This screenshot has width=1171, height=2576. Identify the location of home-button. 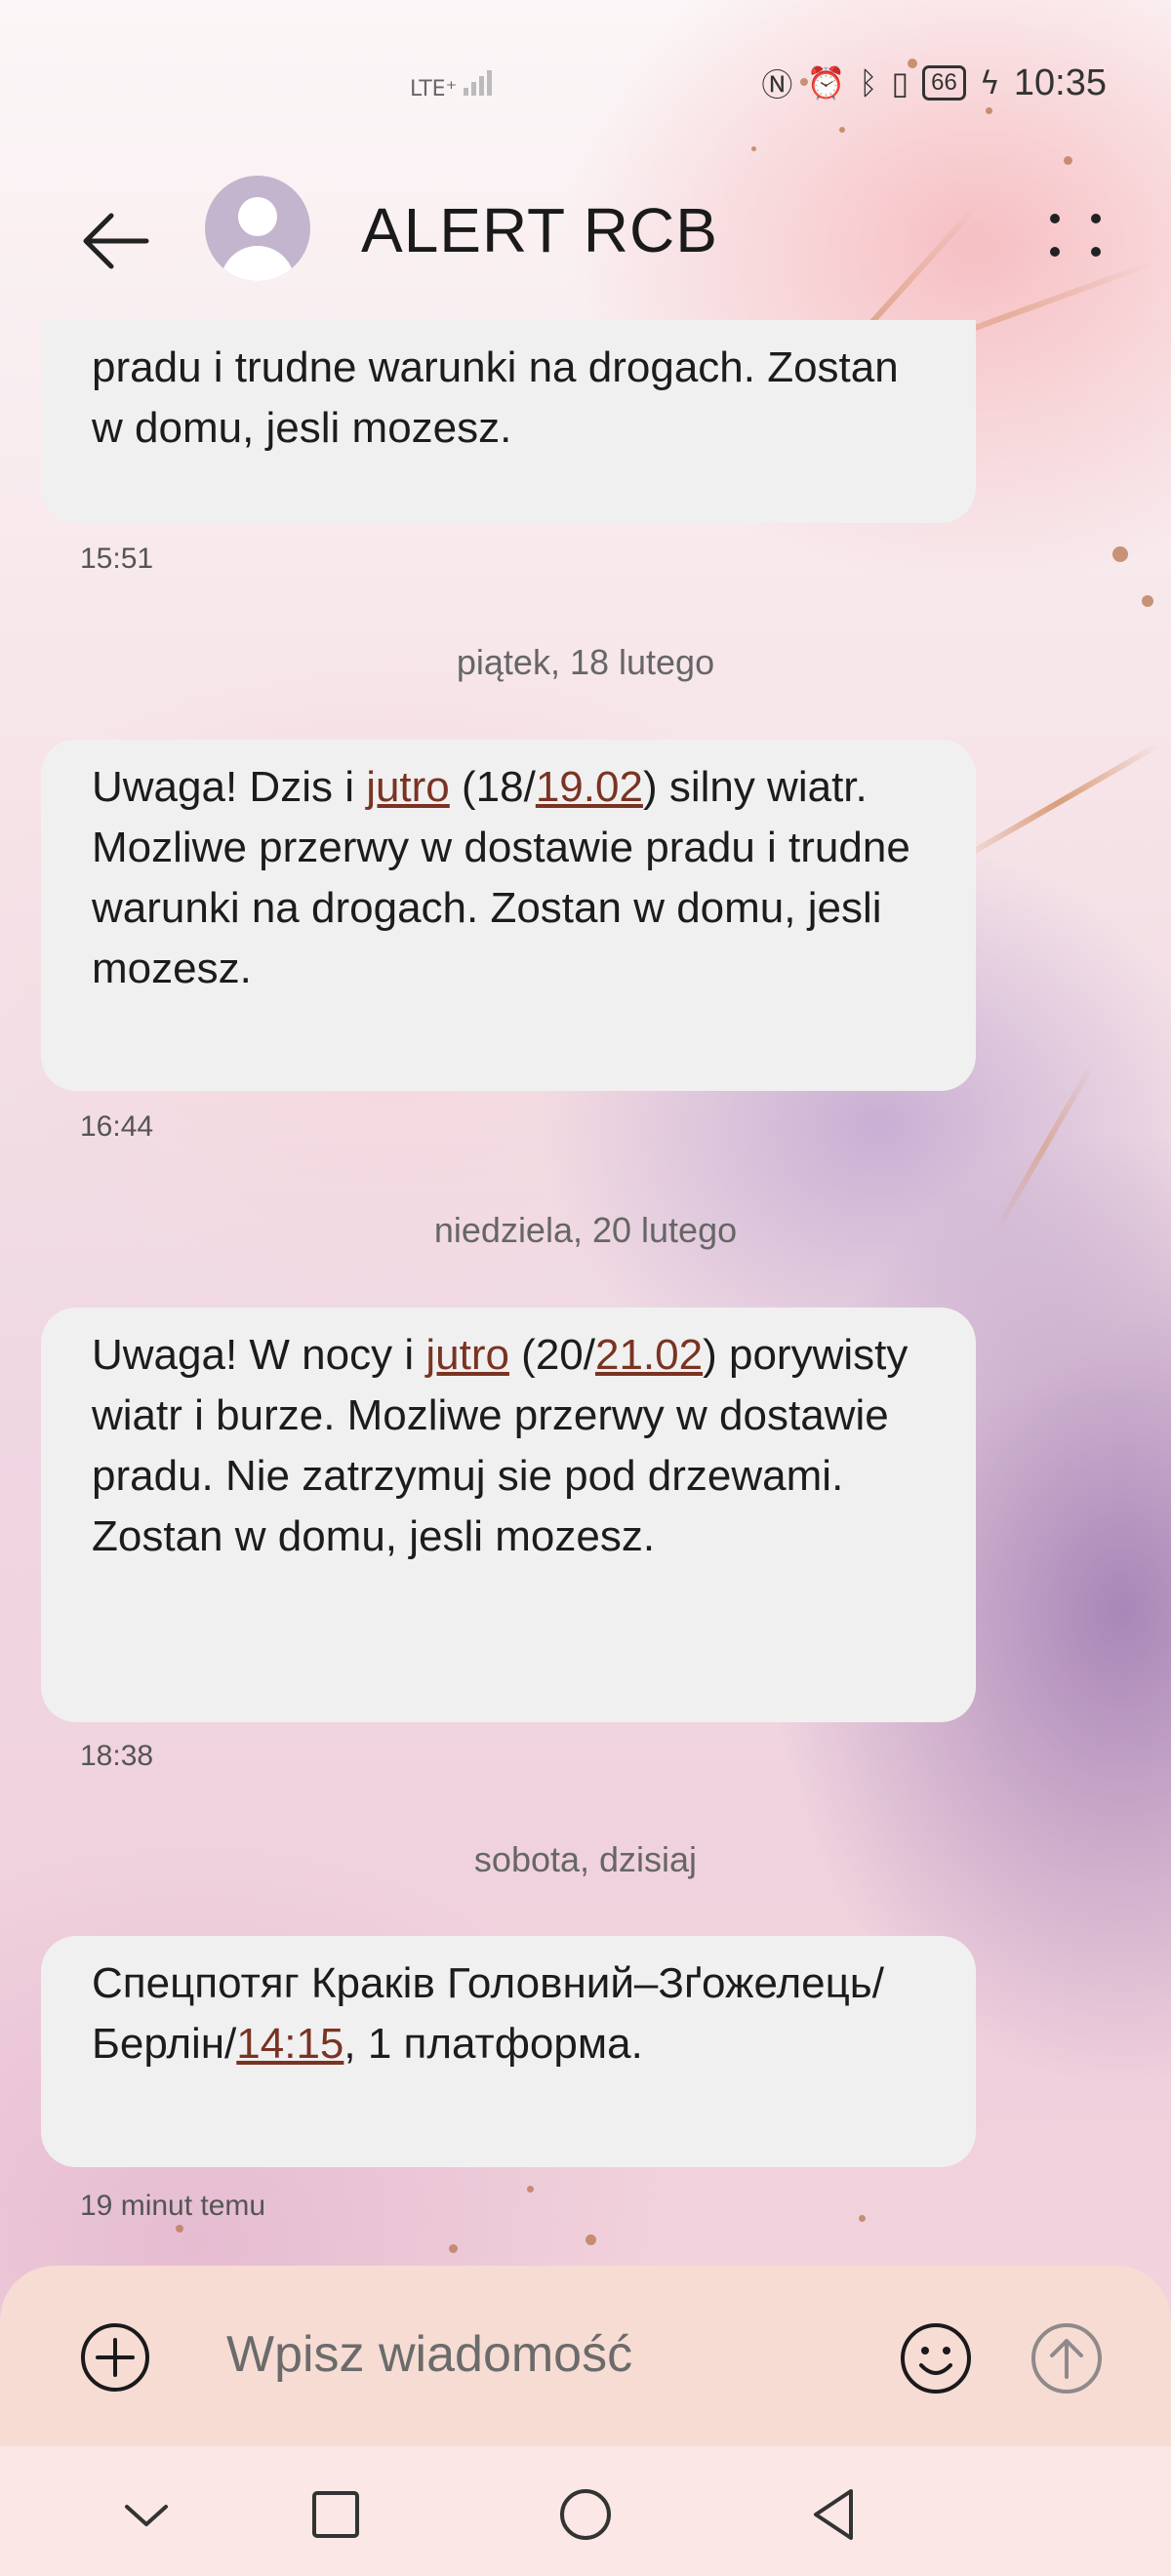
(585, 2514).